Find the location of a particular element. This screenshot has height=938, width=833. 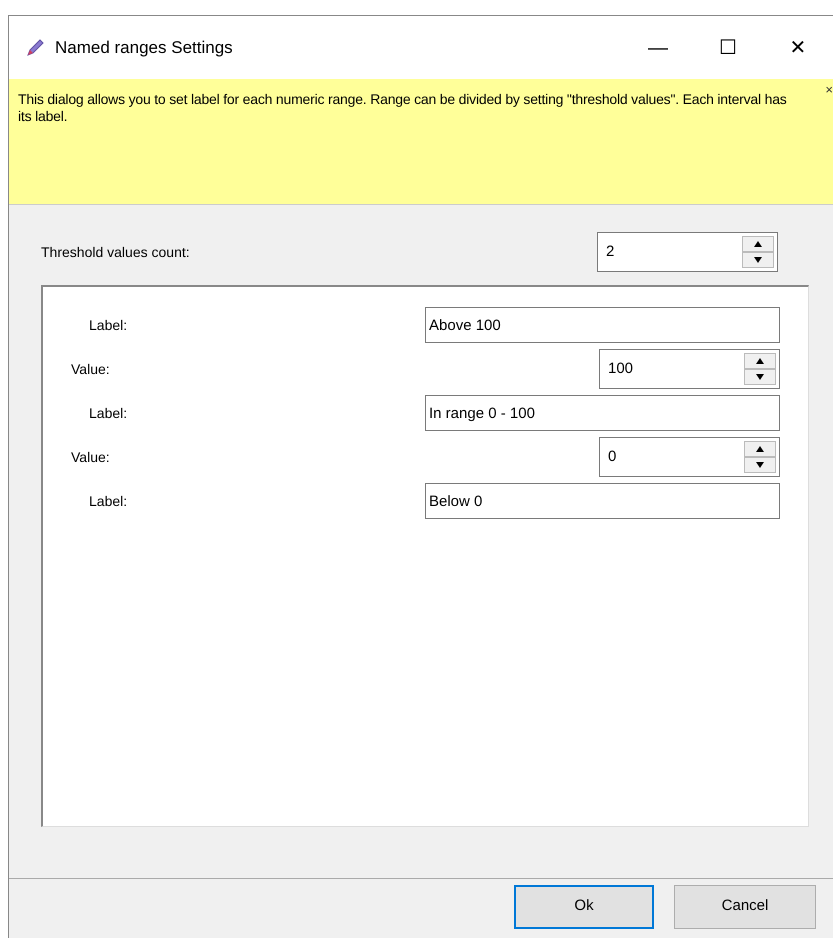

number-spinner: 0 is located at coordinates (689, 457).